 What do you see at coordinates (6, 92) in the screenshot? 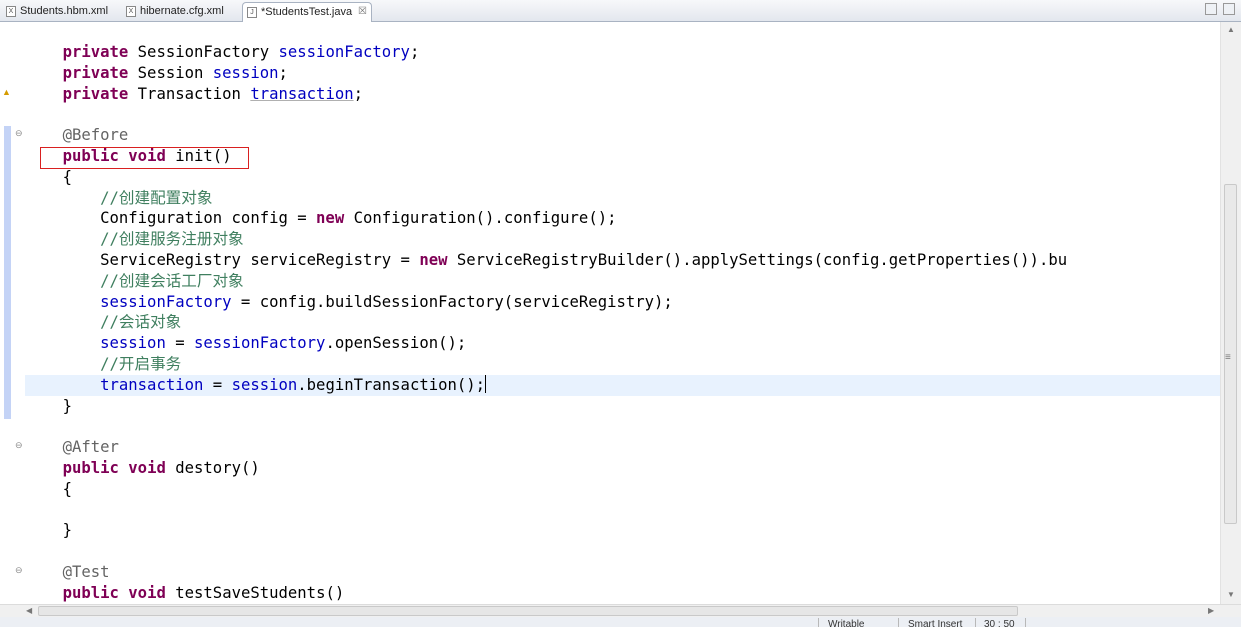
I see `warning-marker-icon: ▲` at bounding box center [6, 92].